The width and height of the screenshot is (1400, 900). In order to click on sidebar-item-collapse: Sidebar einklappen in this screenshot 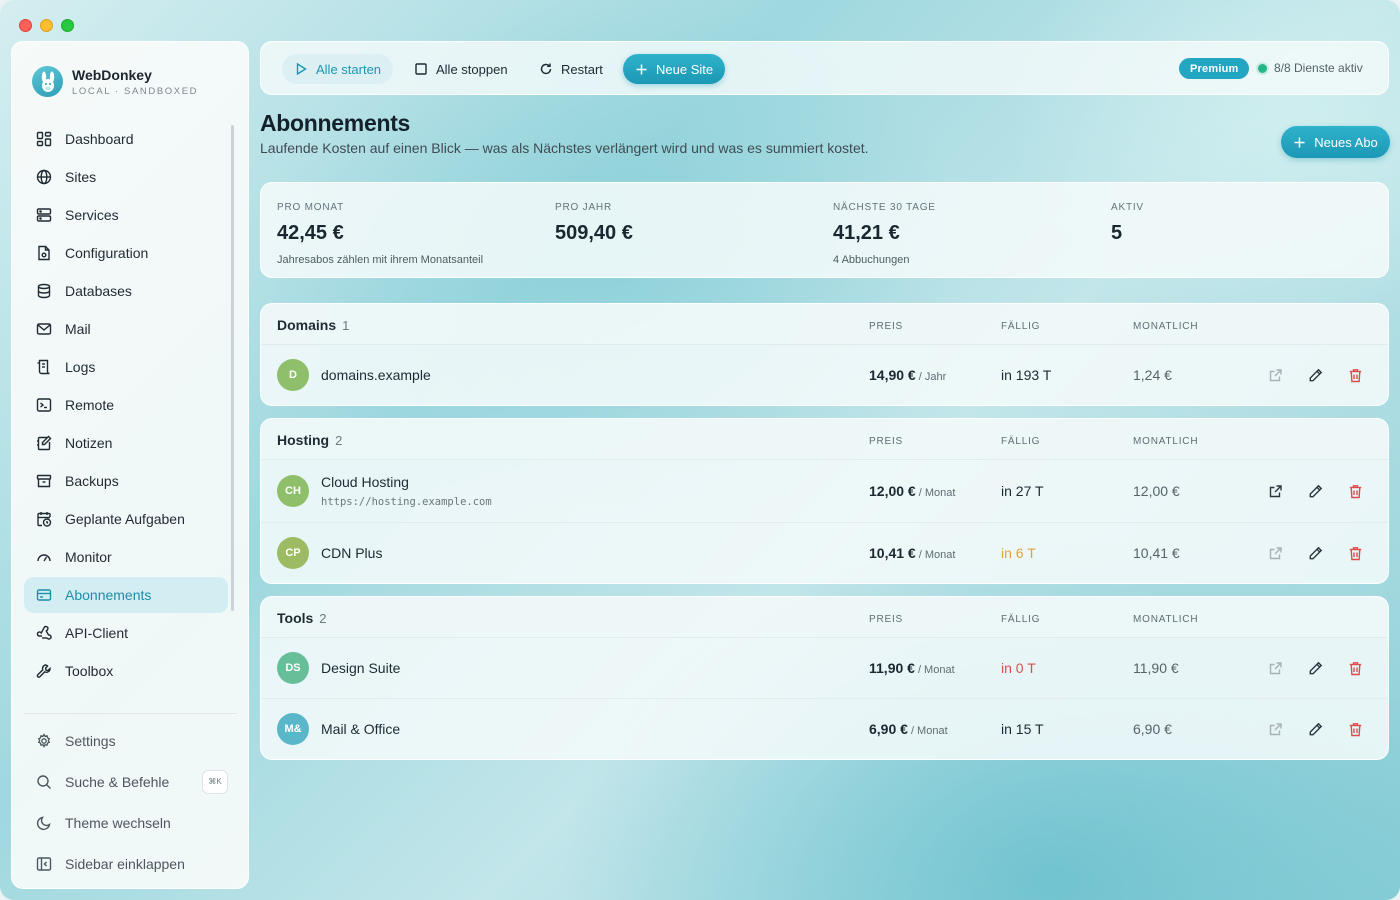, I will do `click(126, 863)`.